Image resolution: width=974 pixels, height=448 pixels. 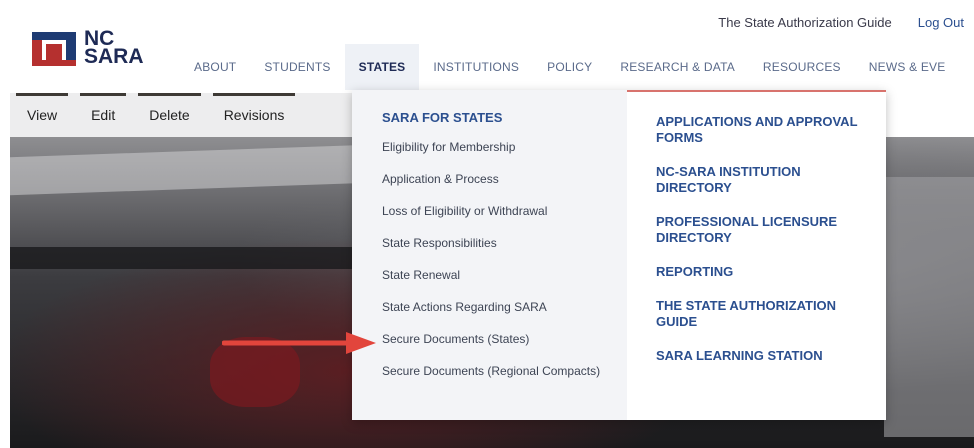 What do you see at coordinates (492, 339) in the screenshot?
I see `secure-documents-states-link: Secure Documents (States)` at bounding box center [492, 339].